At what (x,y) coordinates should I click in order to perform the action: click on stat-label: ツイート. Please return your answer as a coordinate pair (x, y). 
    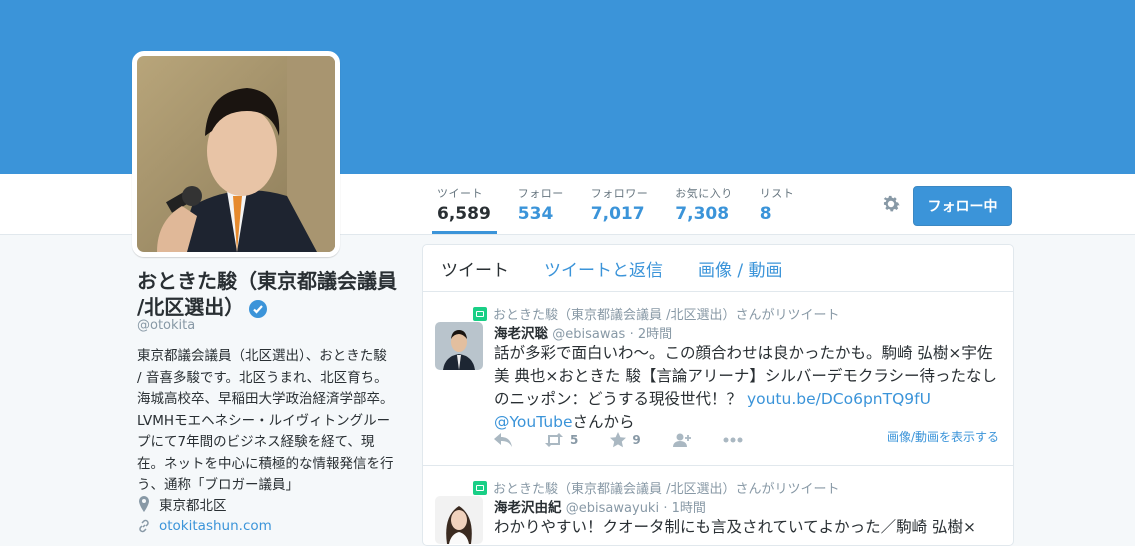
    Looking at the image, I should click on (460, 193).